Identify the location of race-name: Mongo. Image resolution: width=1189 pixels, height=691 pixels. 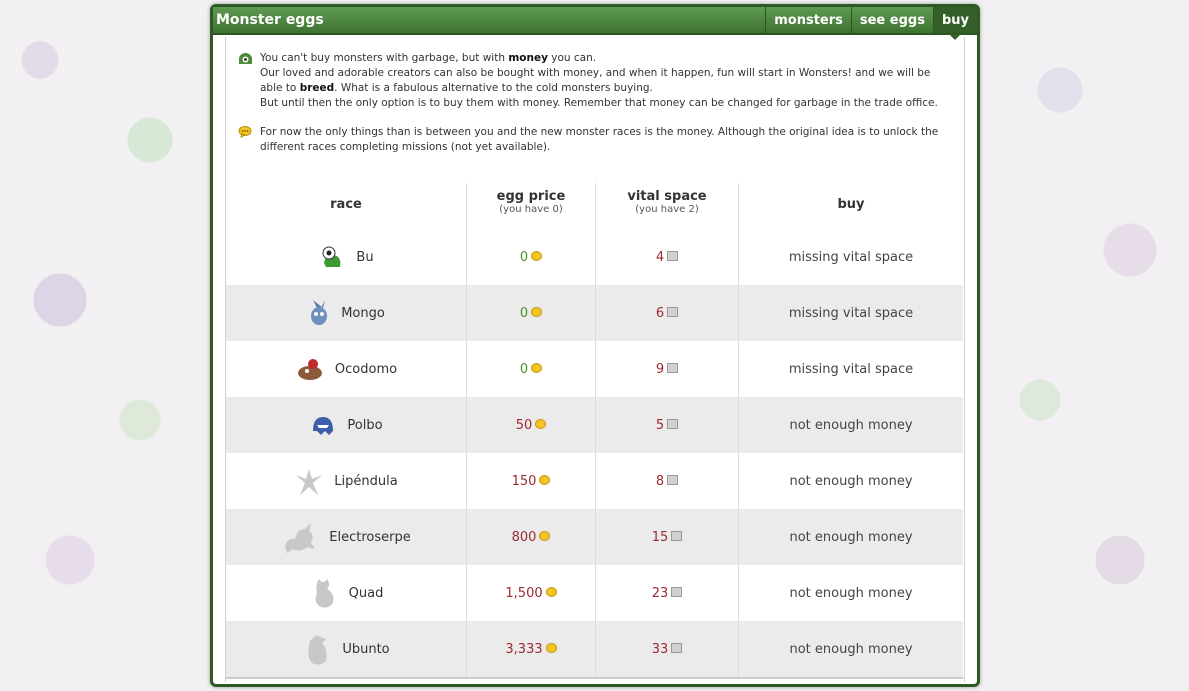
(363, 313).